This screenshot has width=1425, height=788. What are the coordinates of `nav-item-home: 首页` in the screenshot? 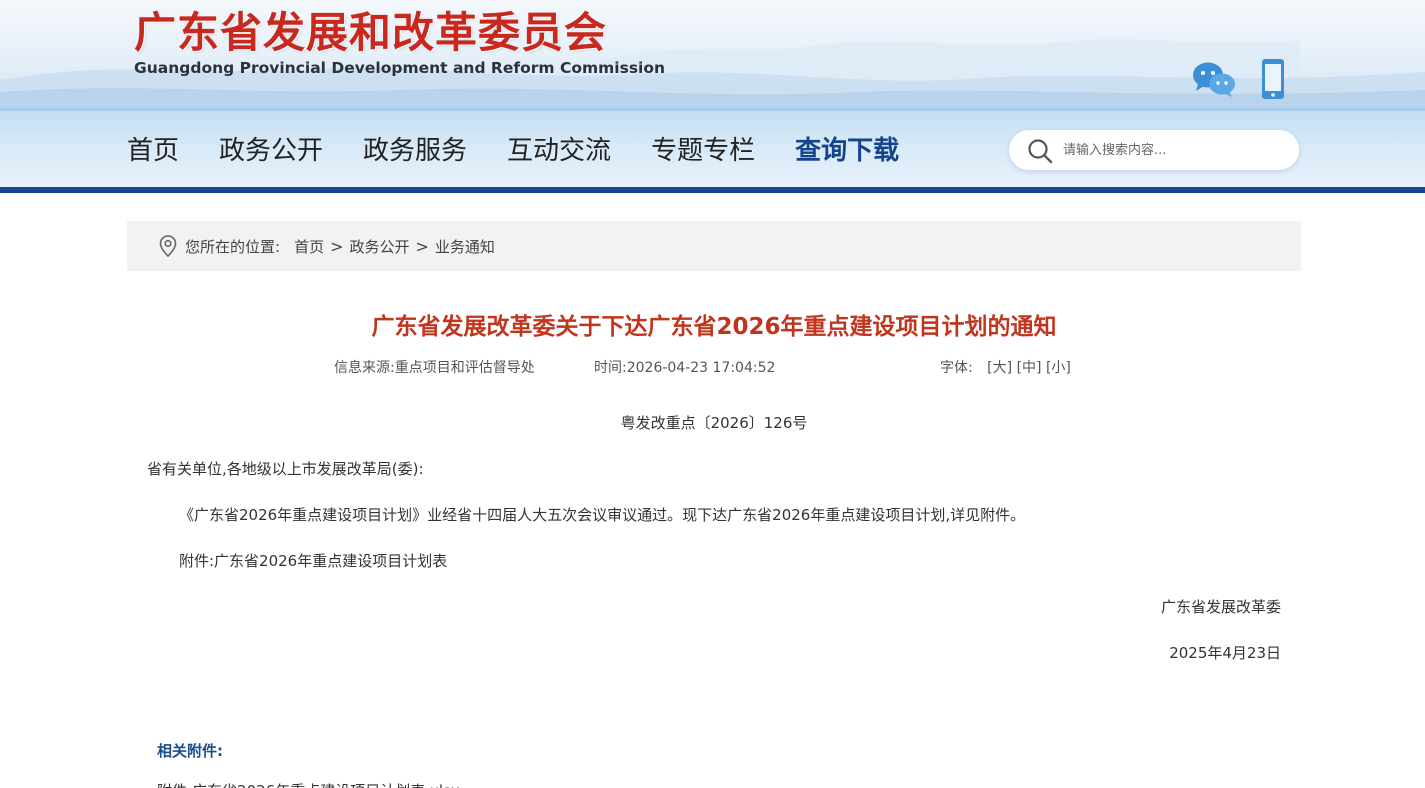 It's located at (153, 151).